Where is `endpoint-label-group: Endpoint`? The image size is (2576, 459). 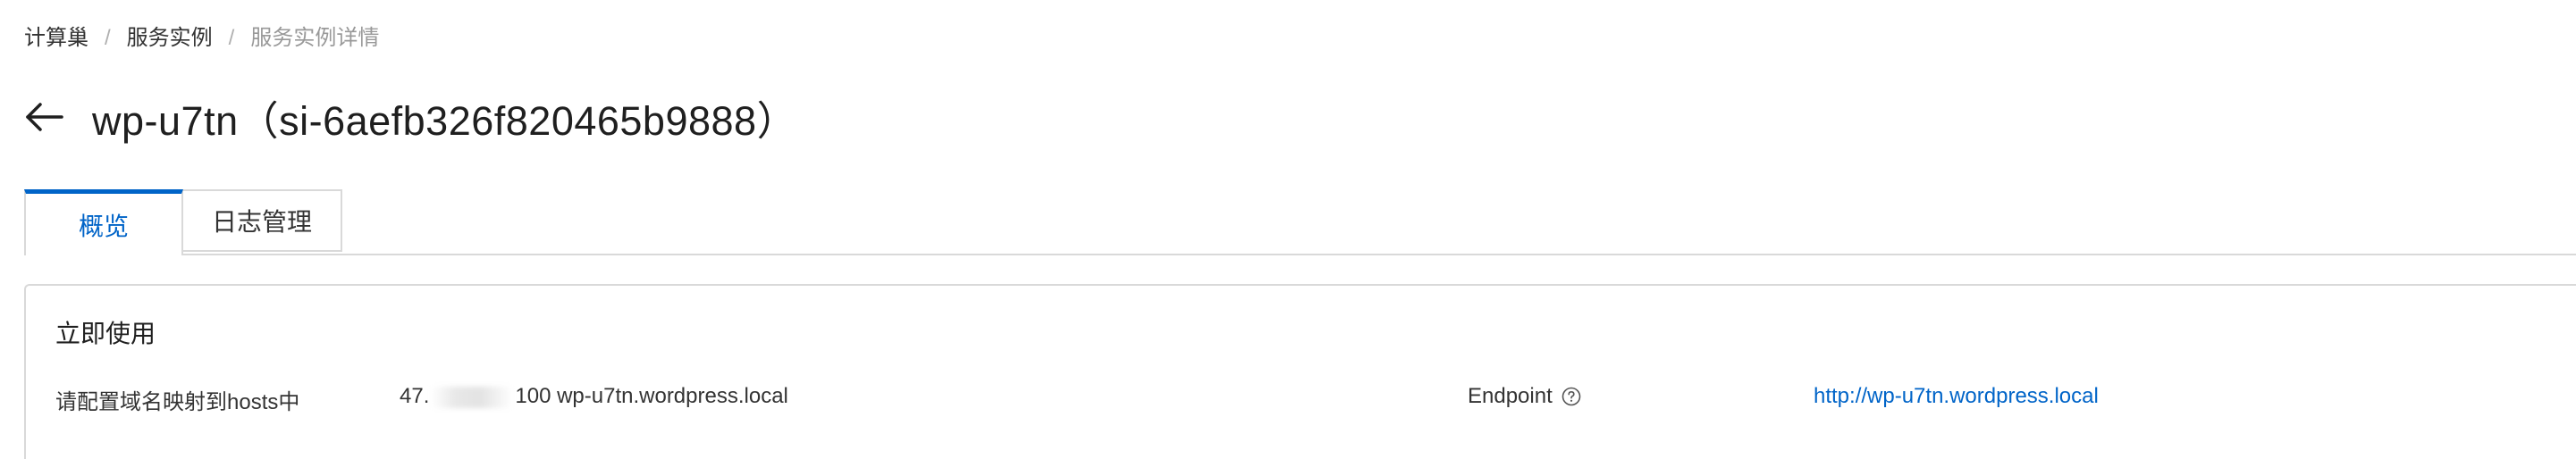
endpoint-label-group: Endpoint is located at coordinates (1525, 396).